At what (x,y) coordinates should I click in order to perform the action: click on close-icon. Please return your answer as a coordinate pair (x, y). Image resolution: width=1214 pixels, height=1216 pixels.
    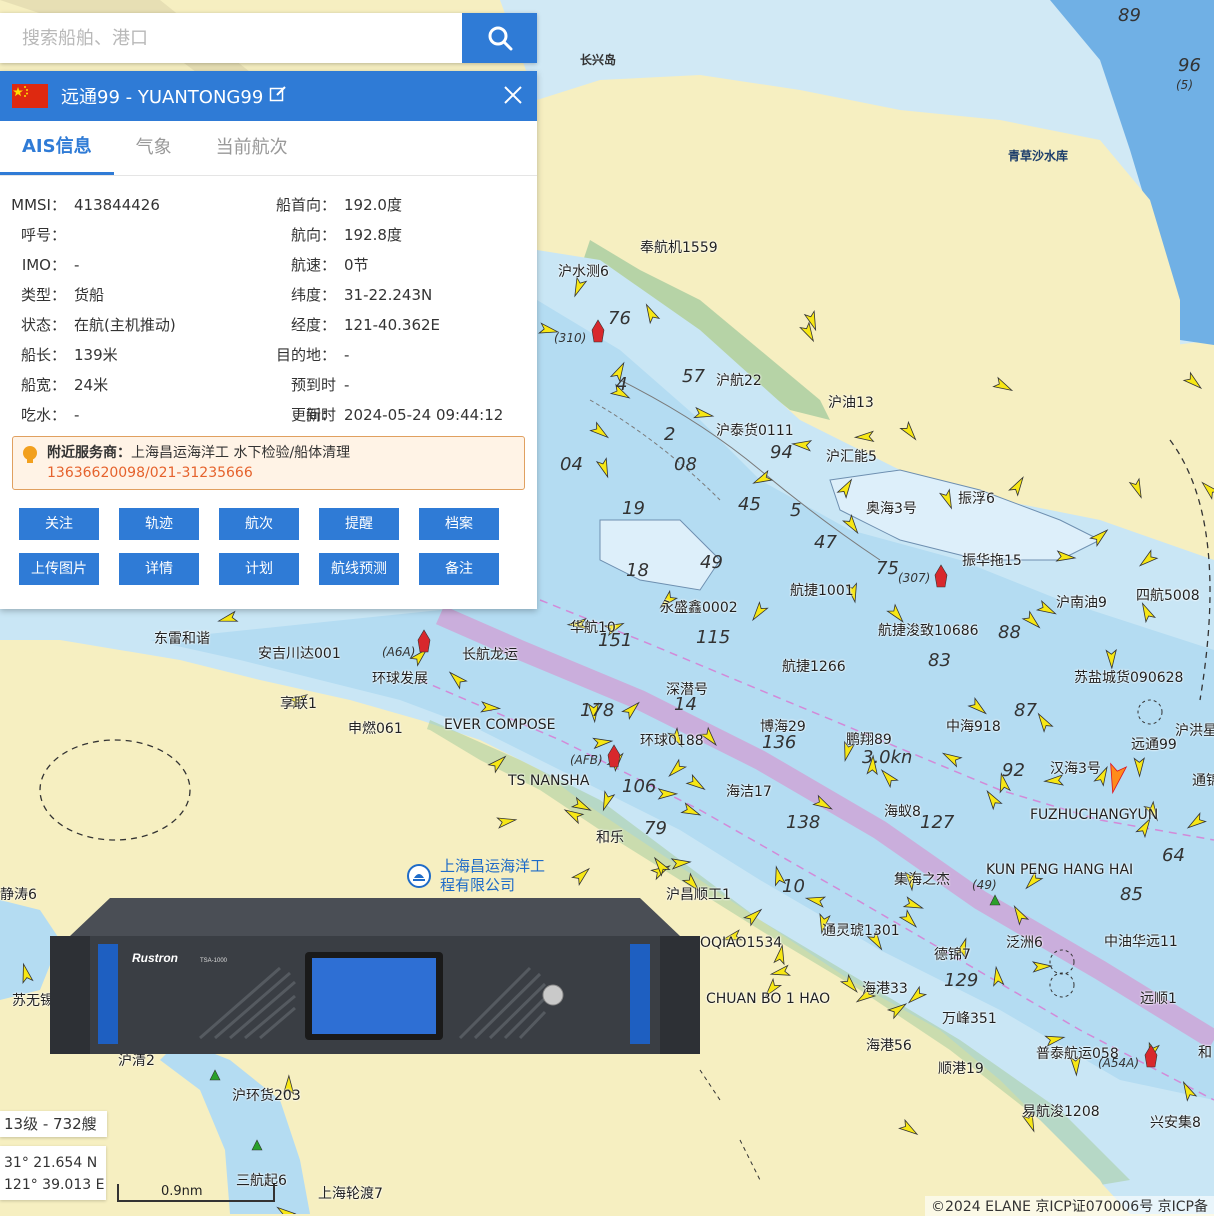
    Looking at the image, I should click on (513, 97).